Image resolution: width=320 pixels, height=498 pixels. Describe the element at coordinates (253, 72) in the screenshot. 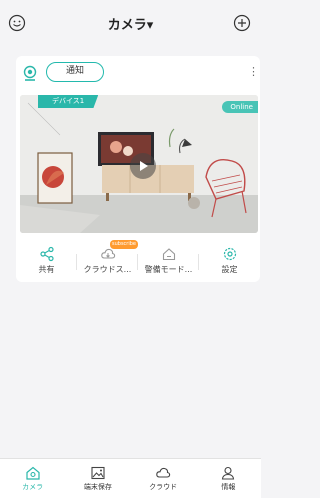

I see `more-options-icon: ⋮` at that location.